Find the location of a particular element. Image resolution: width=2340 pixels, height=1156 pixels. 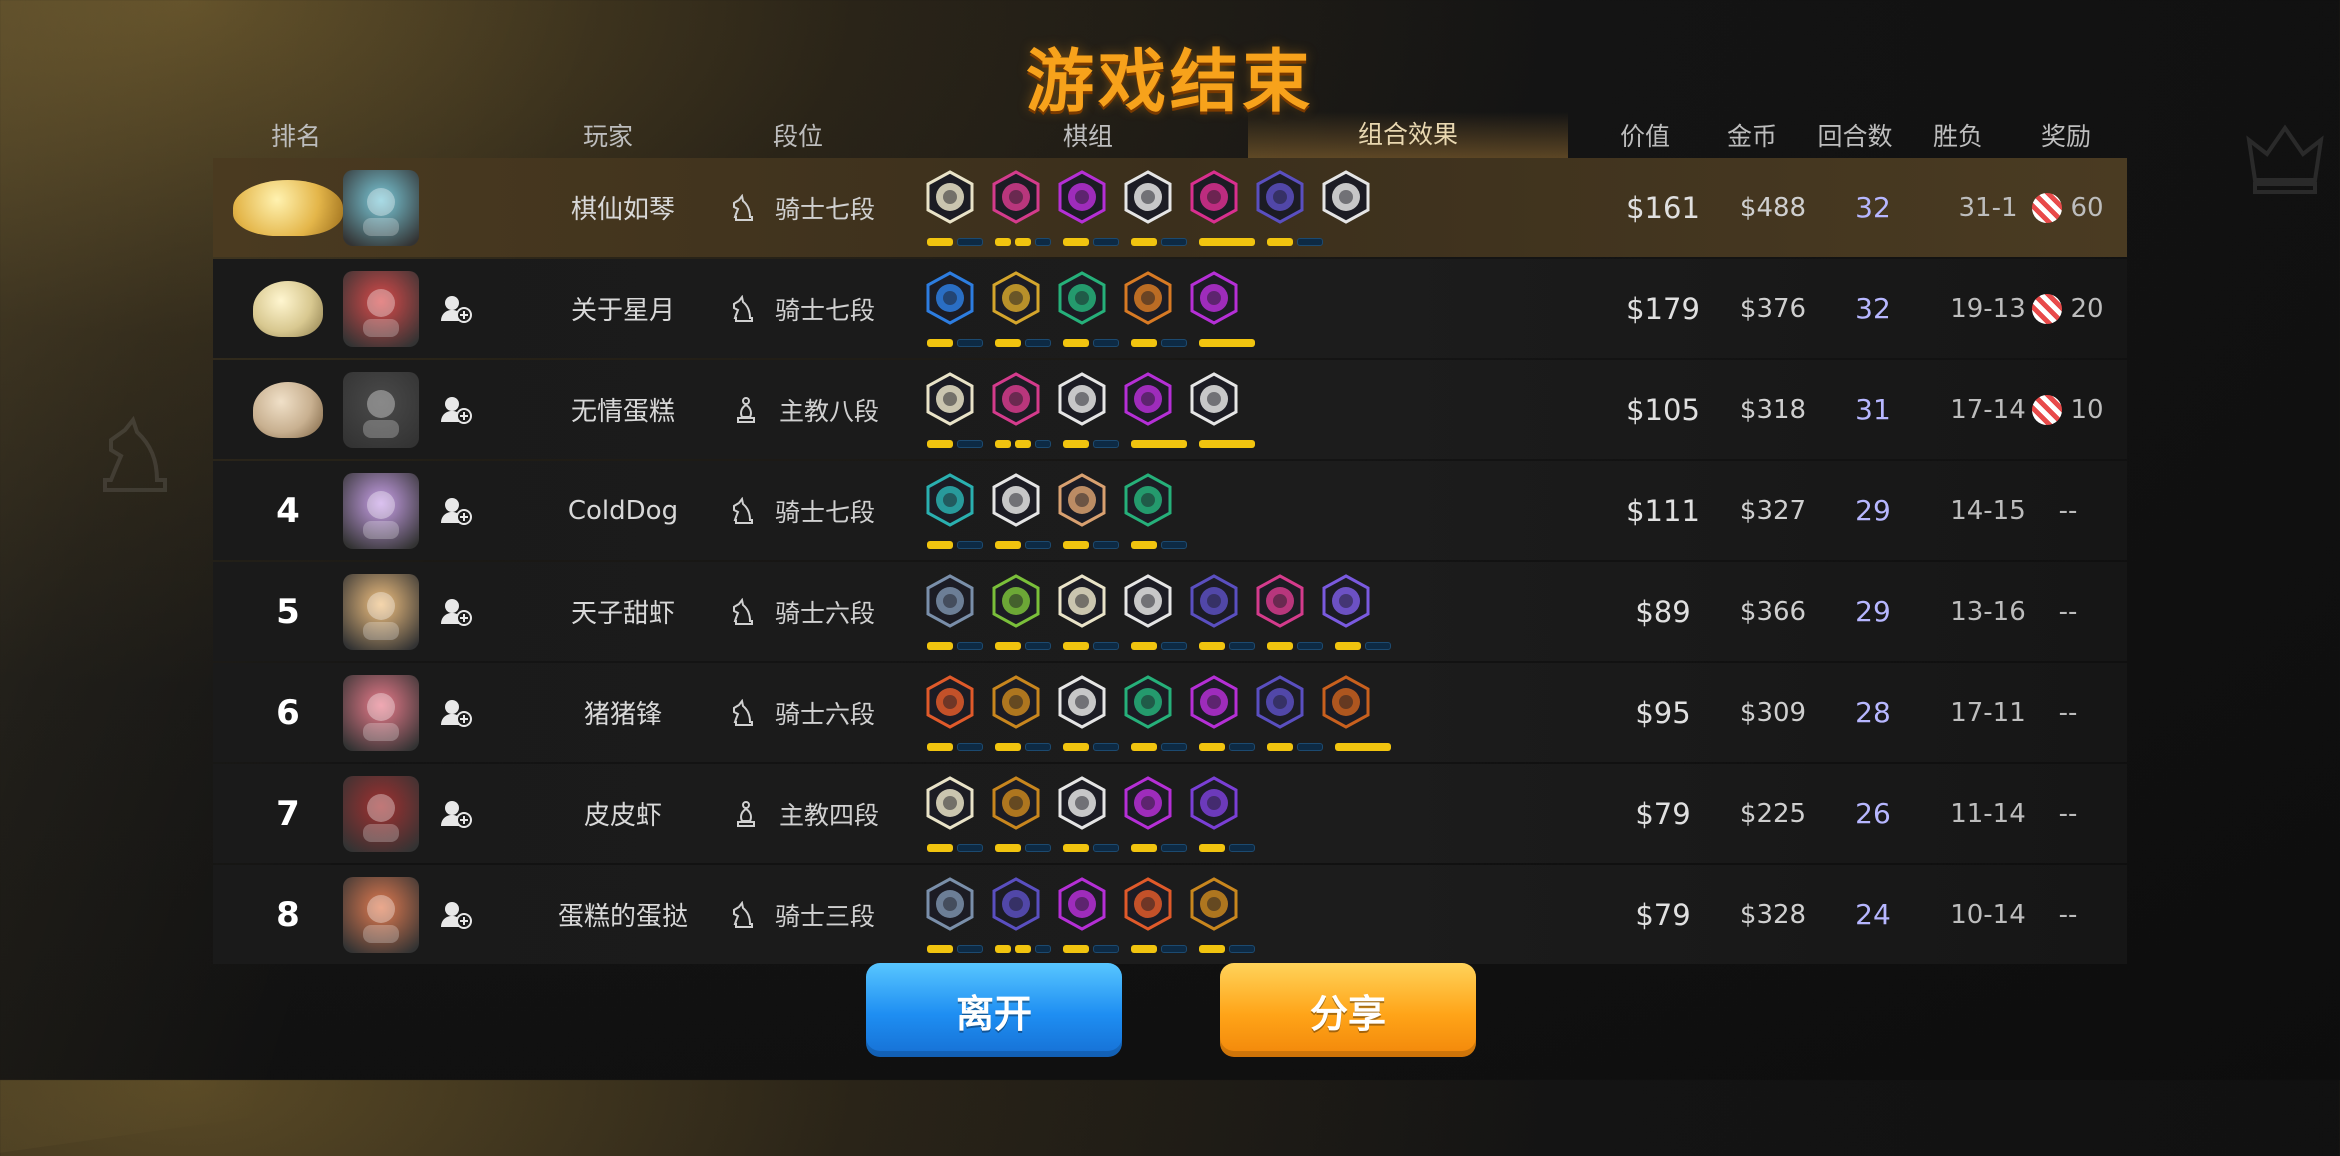

table-row: 无情蛋糕 主教八段 $105 $318 31 17-14 10 is located at coordinates (1170, 409).